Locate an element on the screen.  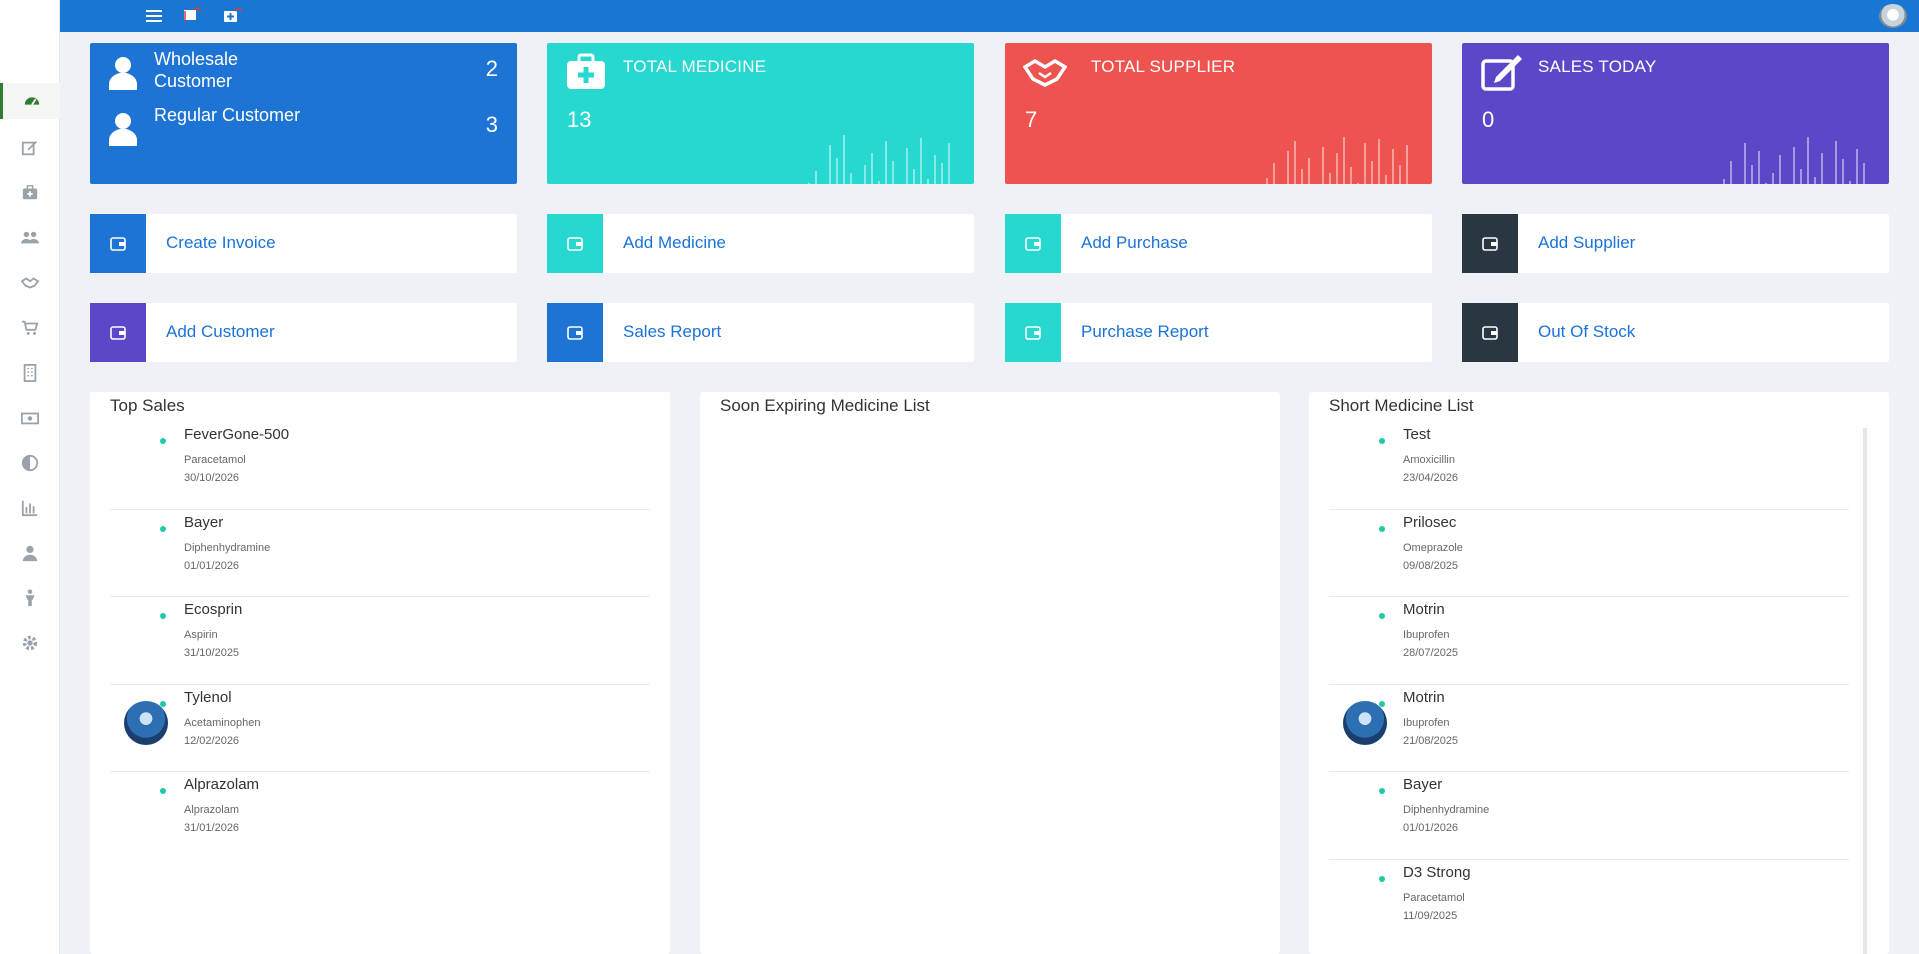
add-medicine-label: Add Medicine is located at coordinates (675, 242).